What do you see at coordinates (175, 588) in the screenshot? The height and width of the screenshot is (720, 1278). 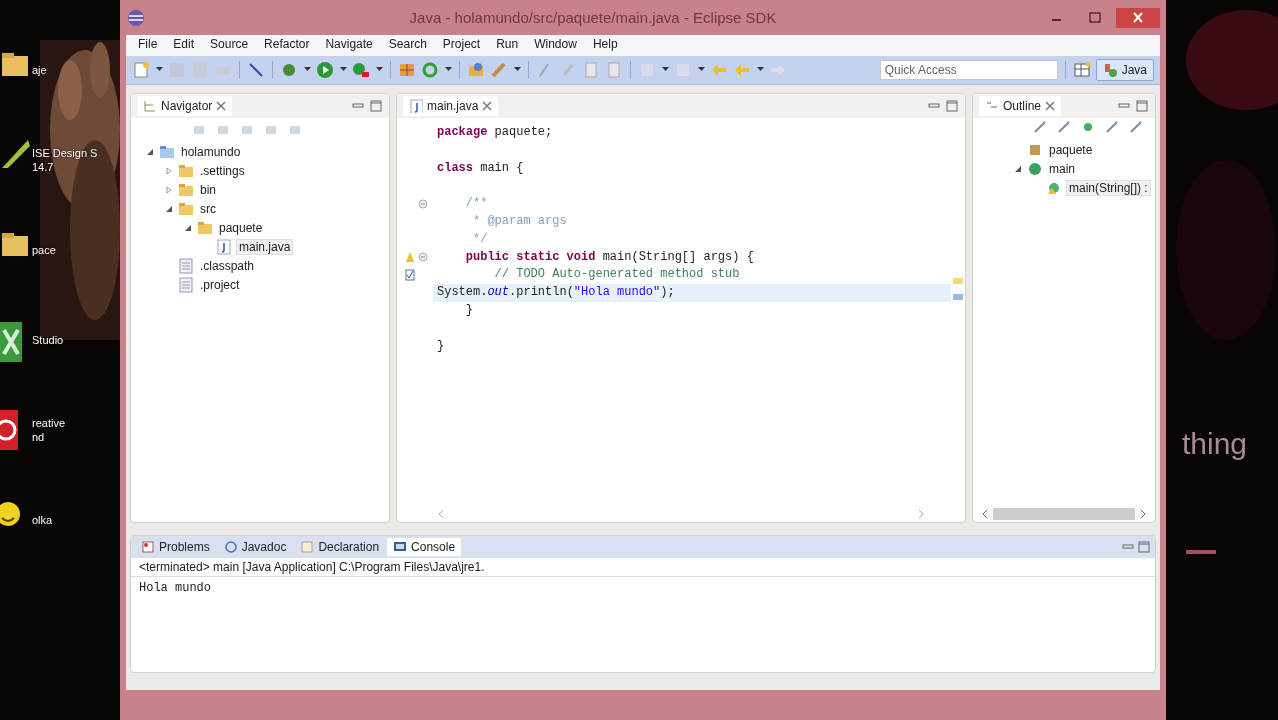 I see `console-output: Hola mundo` at bounding box center [175, 588].